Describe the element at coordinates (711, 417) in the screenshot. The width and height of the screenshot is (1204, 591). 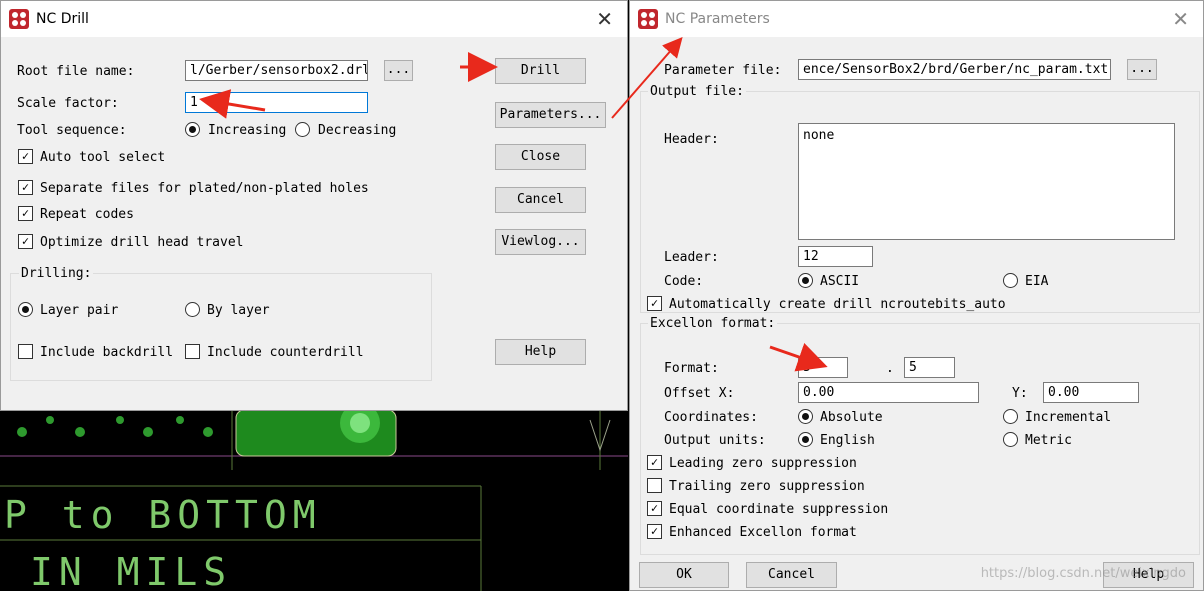
I see `coordinates-label: Coordinates:` at that location.